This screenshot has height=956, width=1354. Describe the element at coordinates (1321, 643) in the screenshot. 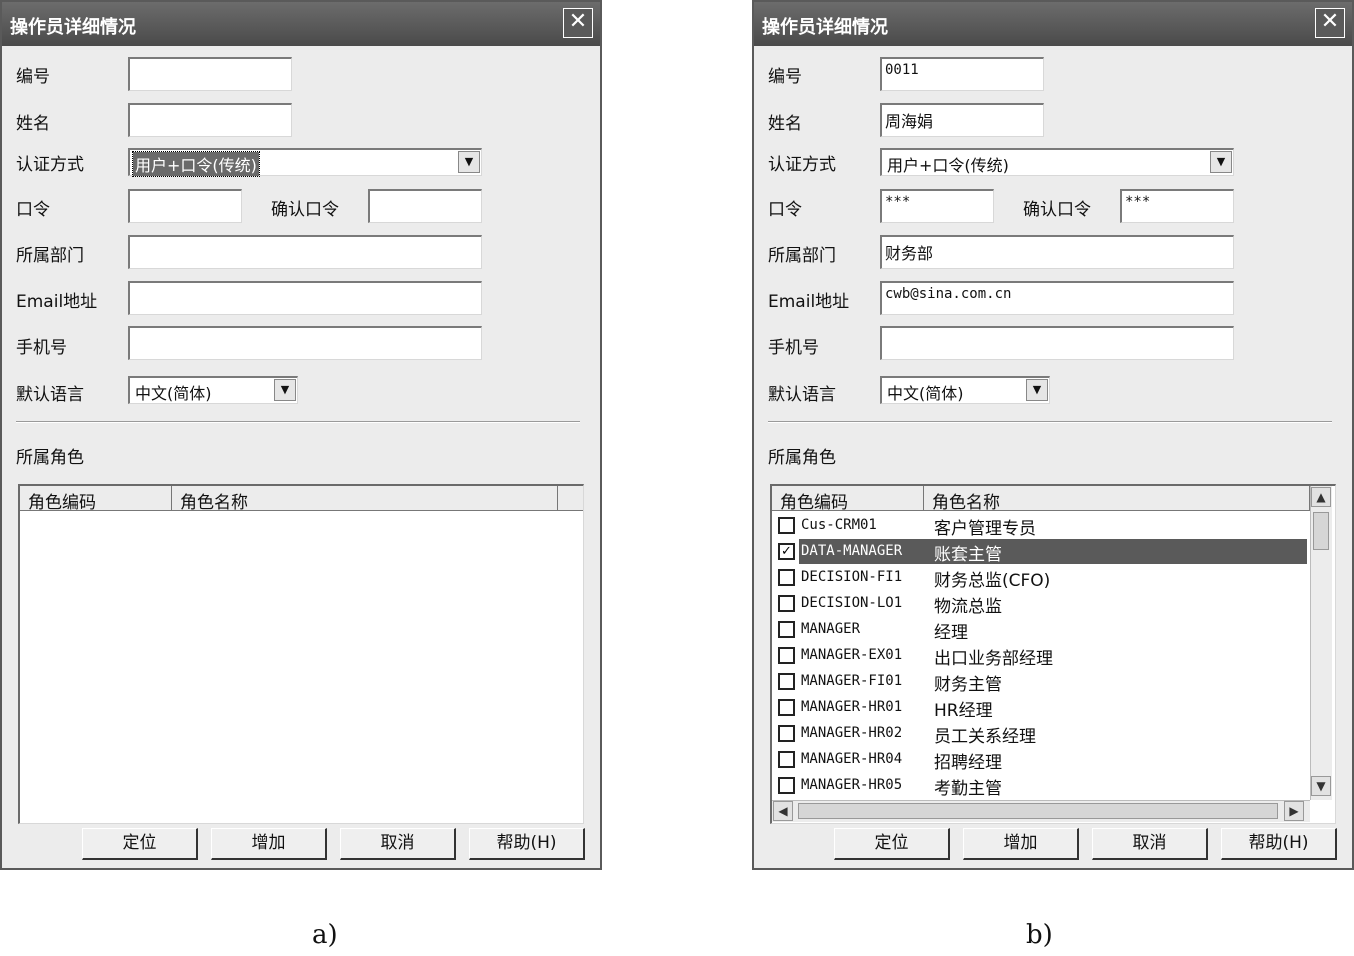

I see `vertical-scrollbar: ▲ ▼` at that location.